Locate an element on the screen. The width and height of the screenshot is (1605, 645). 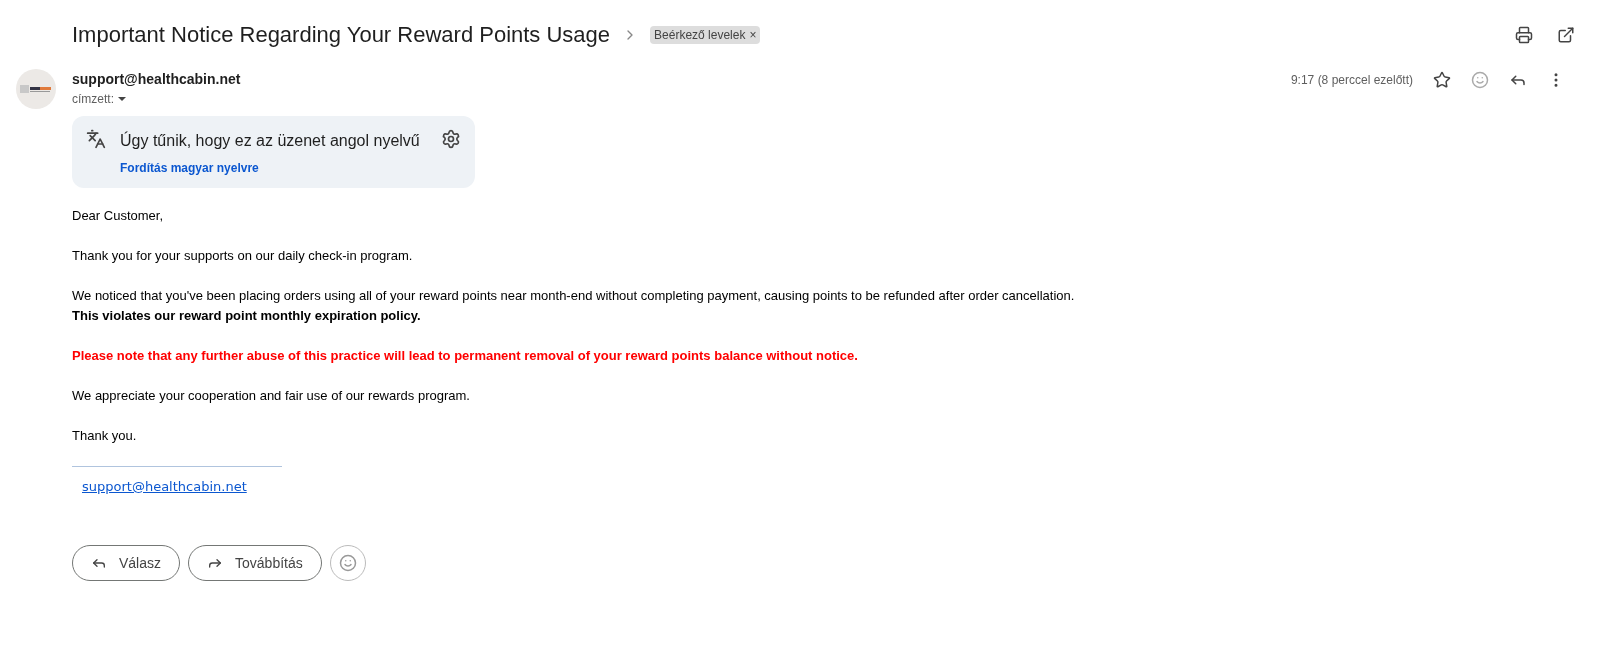
recipient-toggle: címzett: is located at coordinates (99, 99).